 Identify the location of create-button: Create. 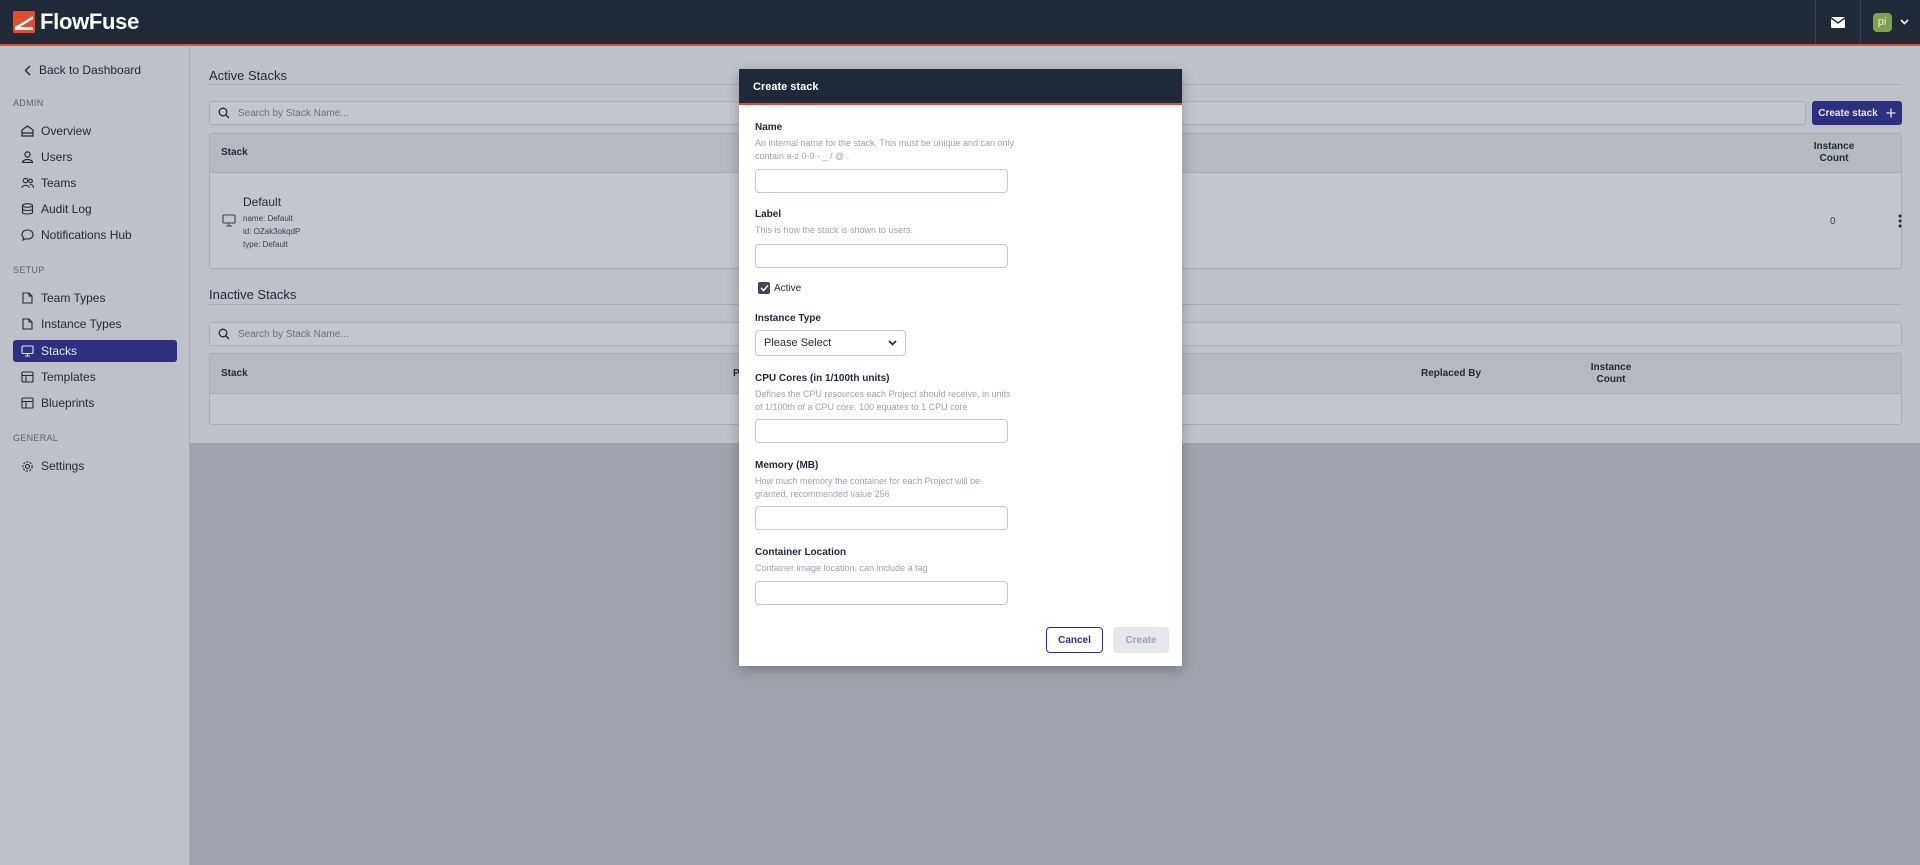
(1141, 640).